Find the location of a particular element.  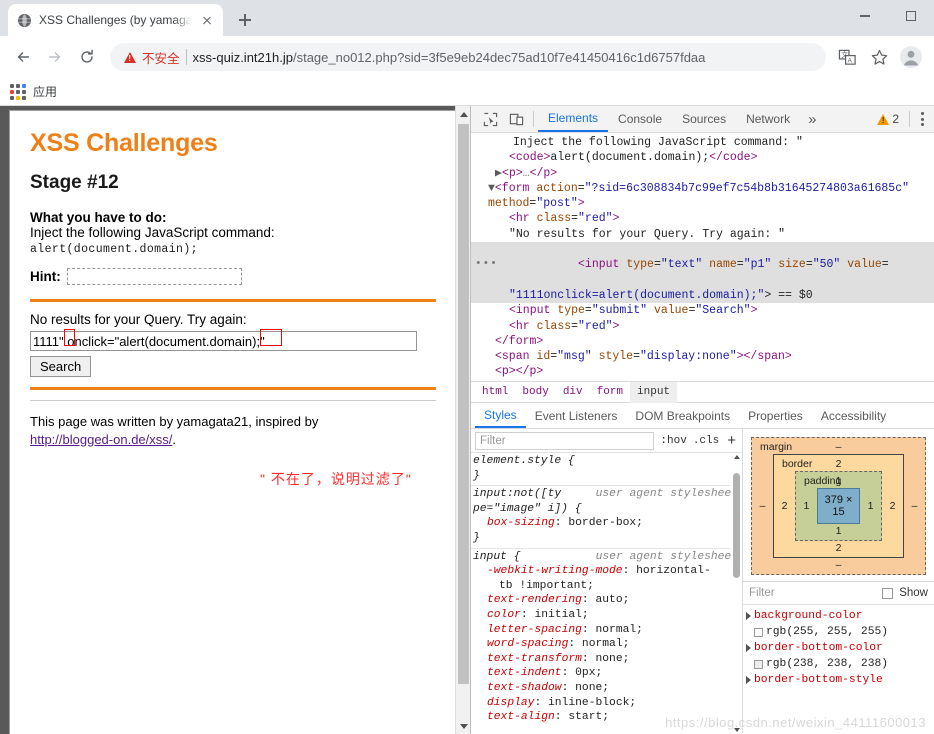

query-input: 1111" onclick="alert(document.domain);" is located at coordinates (223, 341).